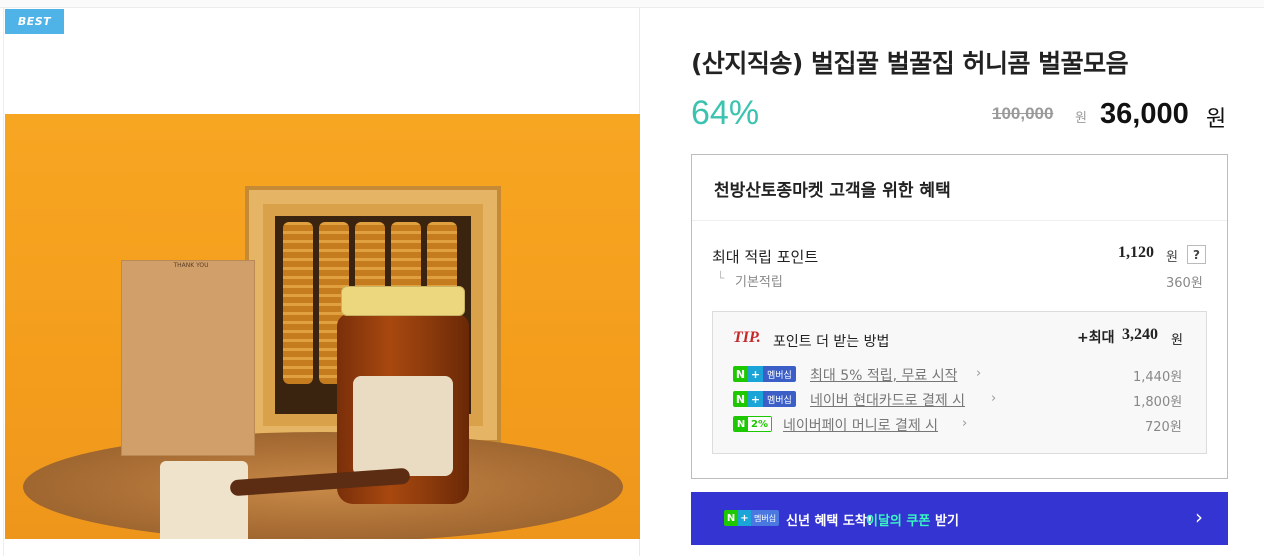  I want to click on gift-box, so click(188, 399).